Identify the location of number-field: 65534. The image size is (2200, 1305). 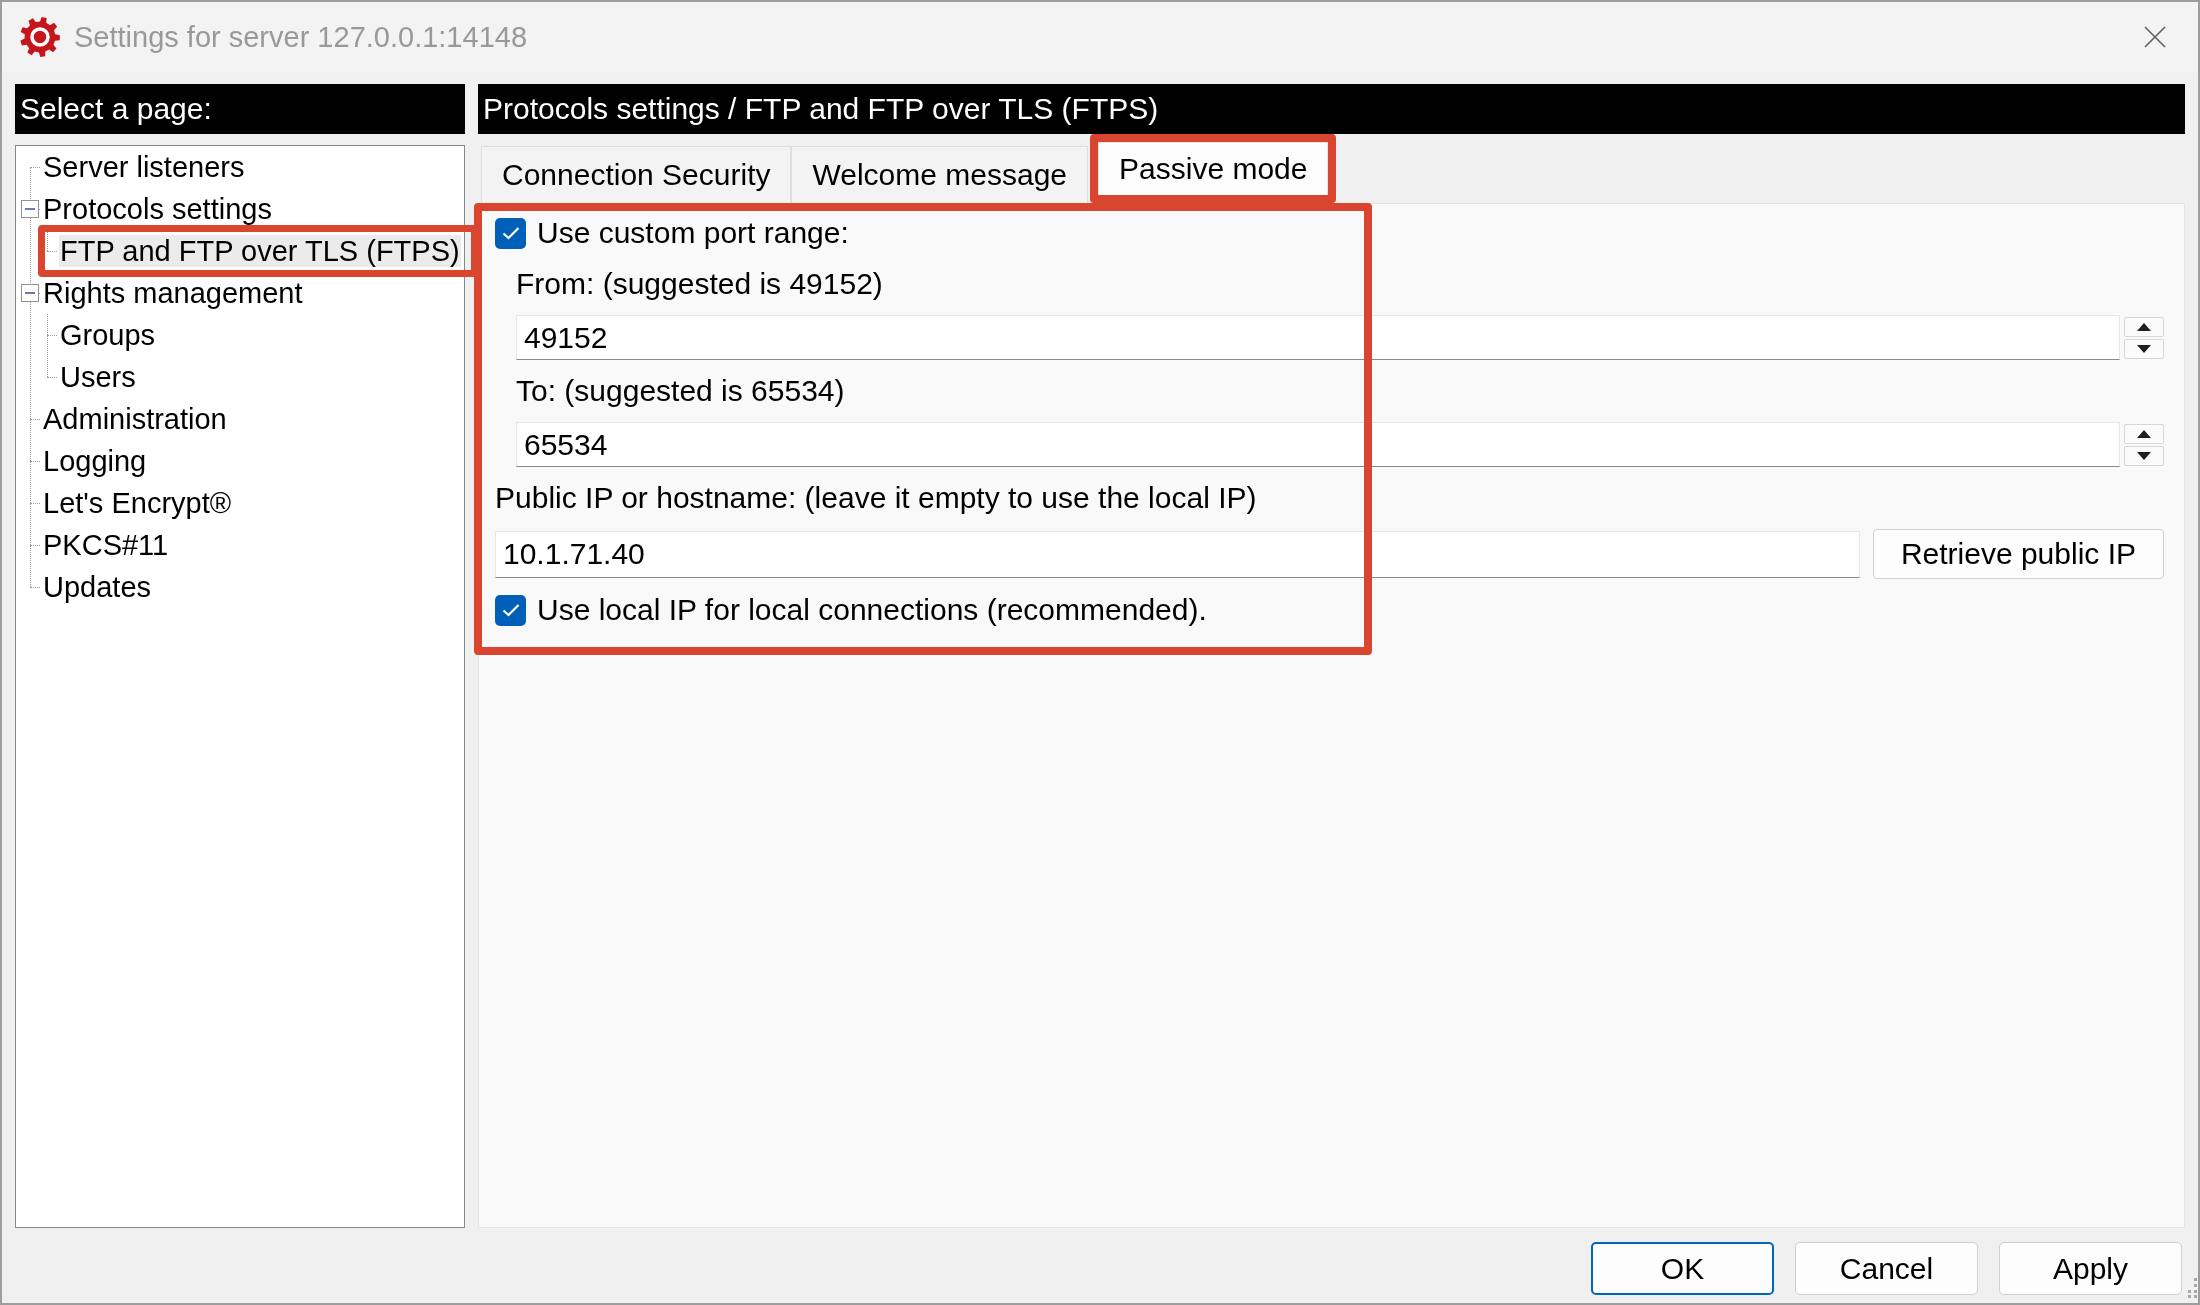
(1318, 444).